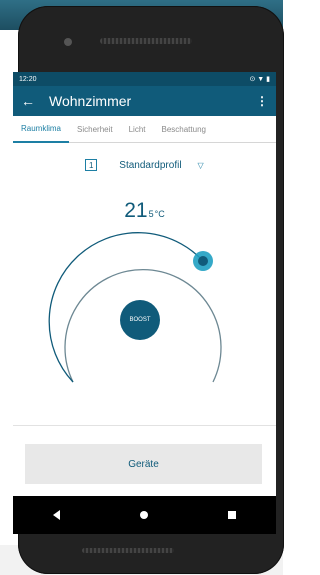  What do you see at coordinates (151, 214) in the screenshot?
I see `temperature-decimal: 5` at bounding box center [151, 214].